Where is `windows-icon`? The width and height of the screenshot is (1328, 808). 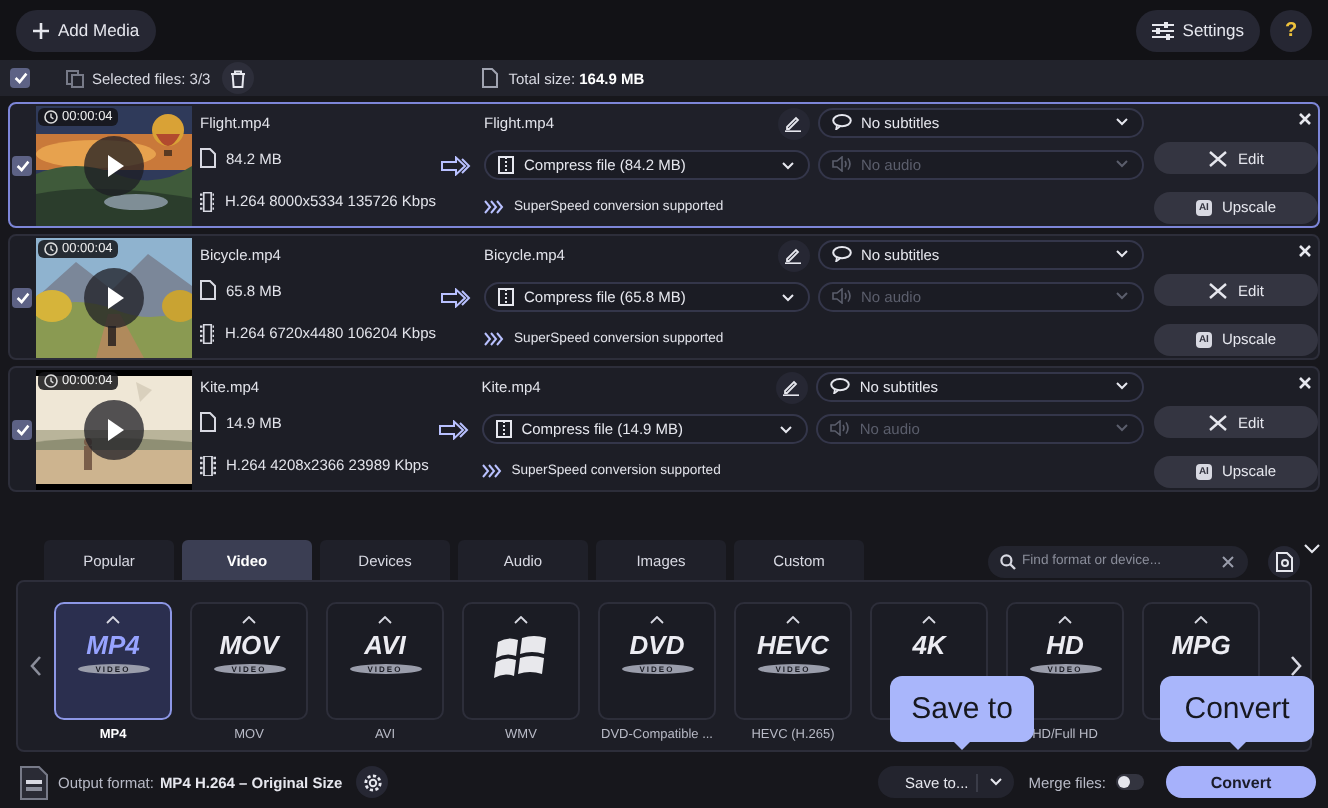 windows-icon is located at coordinates (521, 658).